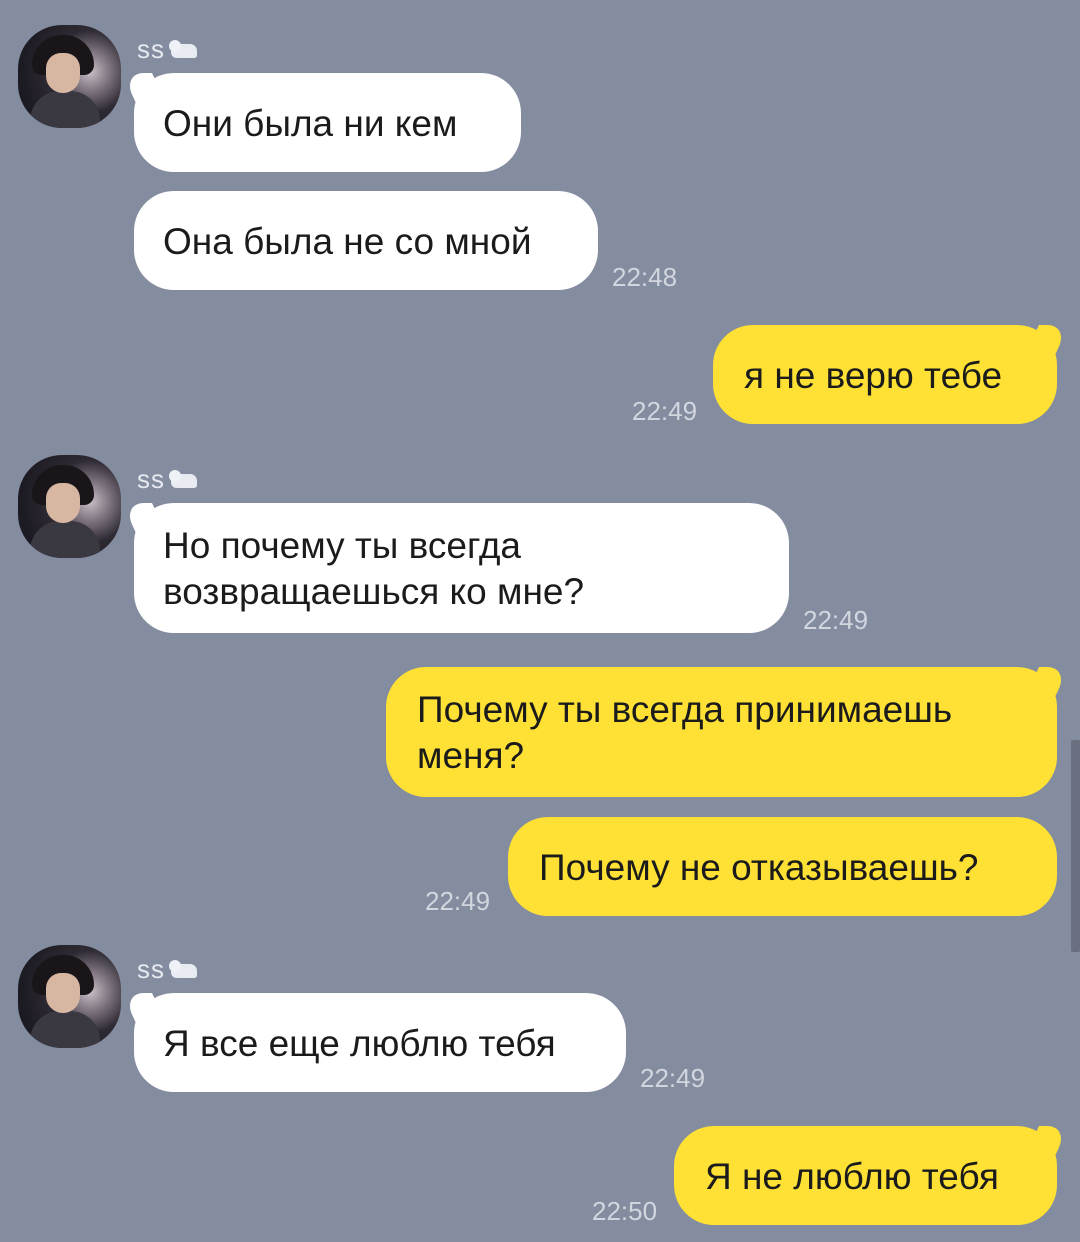  What do you see at coordinates (625, 1211) in the screenshot?
I see `message-timestamp: 22:50` at bounding box center [625, 1211].